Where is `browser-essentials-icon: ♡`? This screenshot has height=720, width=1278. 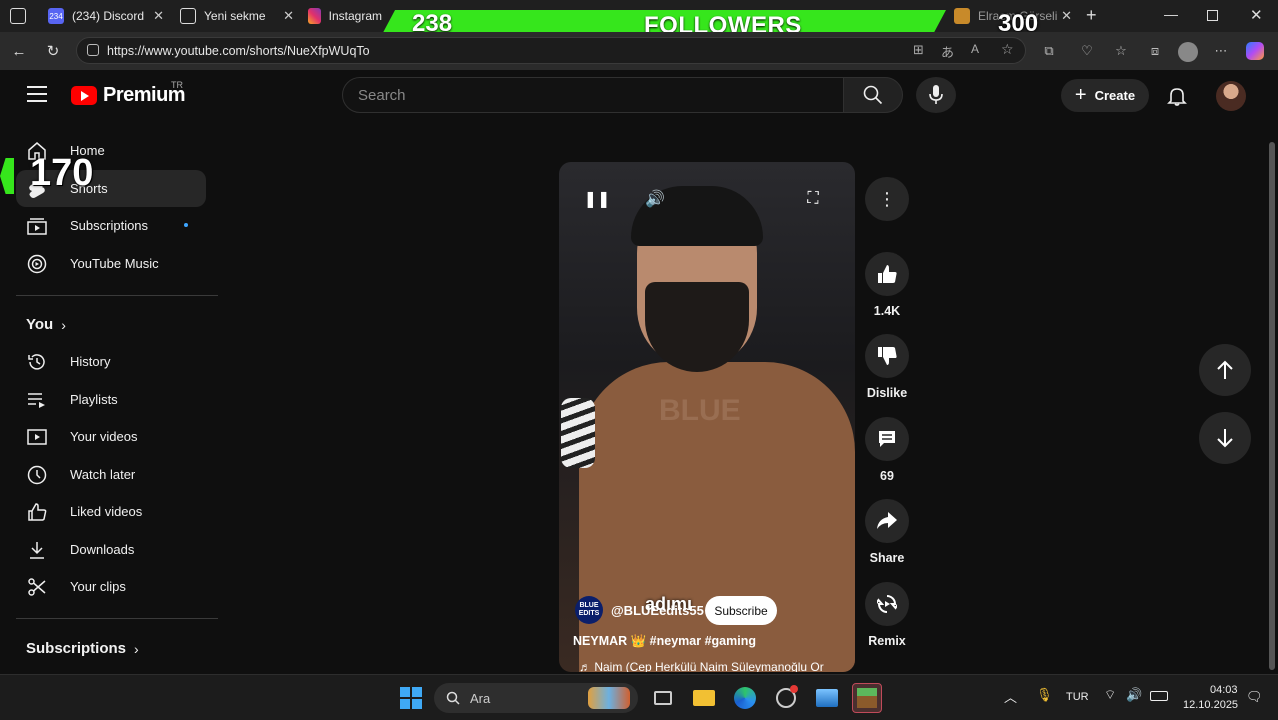
browser-essentials-icon: ♡ is located at coordinates (1087, 51).